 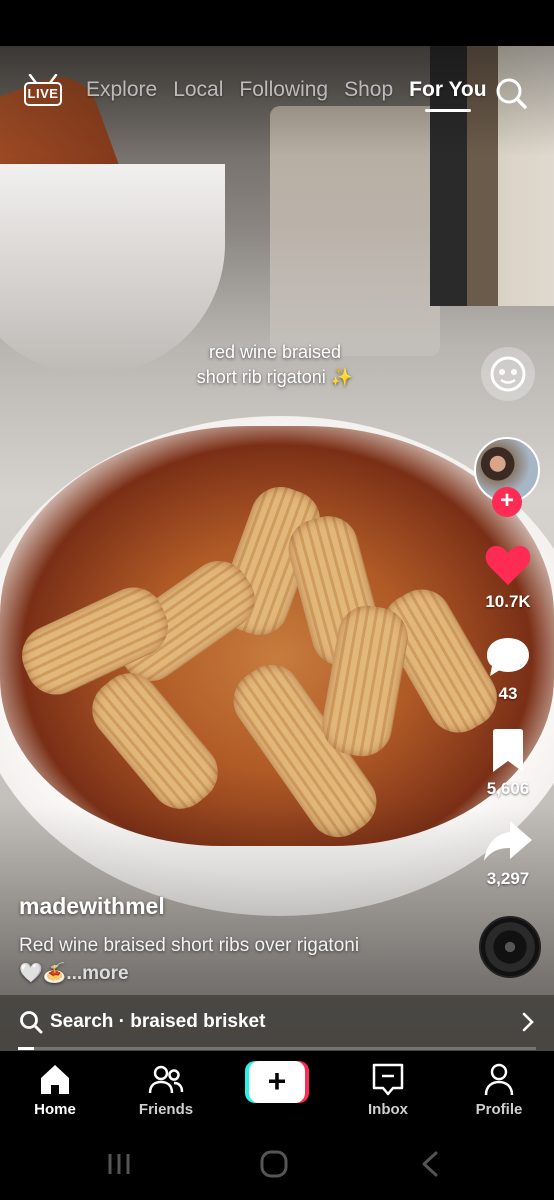 I want to click on overlay-line-2: short rib rigatoni ✨, so click(x=275, y=377).